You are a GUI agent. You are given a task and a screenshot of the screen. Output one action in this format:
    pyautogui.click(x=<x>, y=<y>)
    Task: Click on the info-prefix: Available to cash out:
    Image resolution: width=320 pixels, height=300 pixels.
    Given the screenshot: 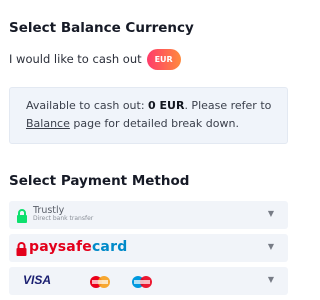 What is the action you would take?
    pyautogui.click(x=87, y=105)
    